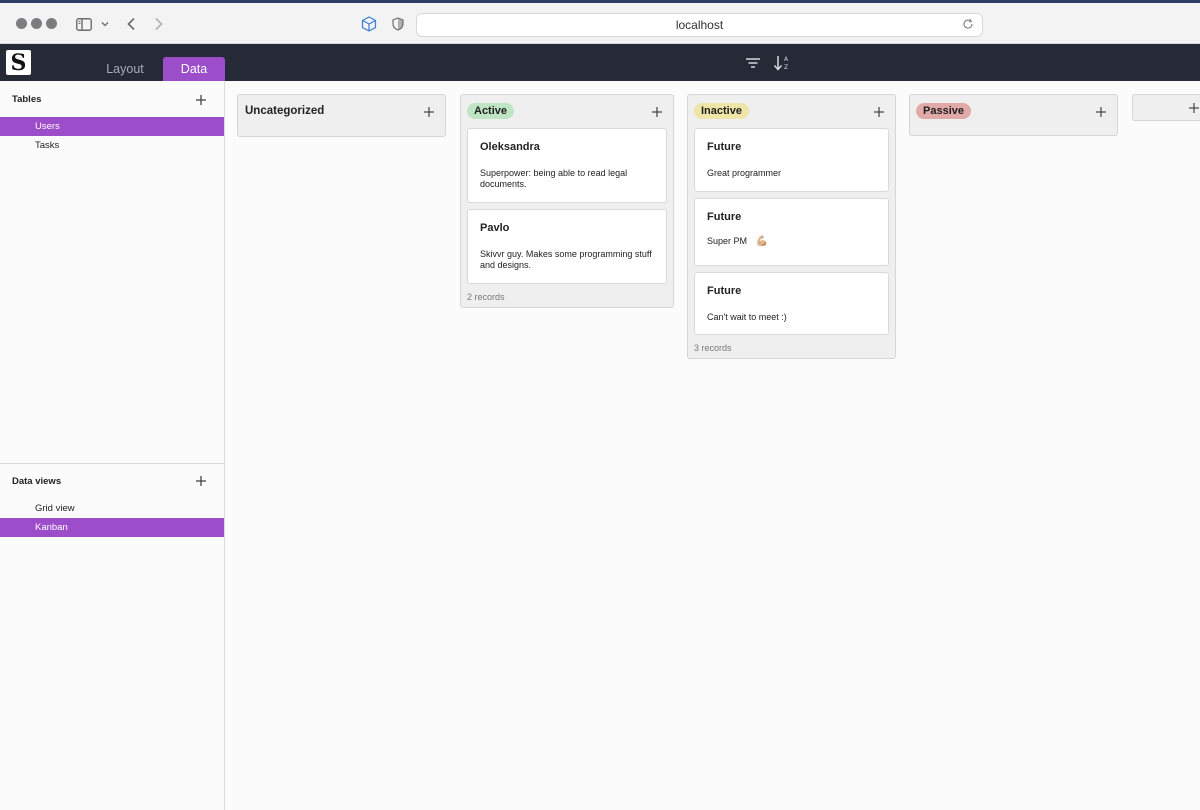 This screenshot has width=1200, height=810. Describe the element at coordinates (969, 25) in the screenshot. I see `reload-icon` at that location.